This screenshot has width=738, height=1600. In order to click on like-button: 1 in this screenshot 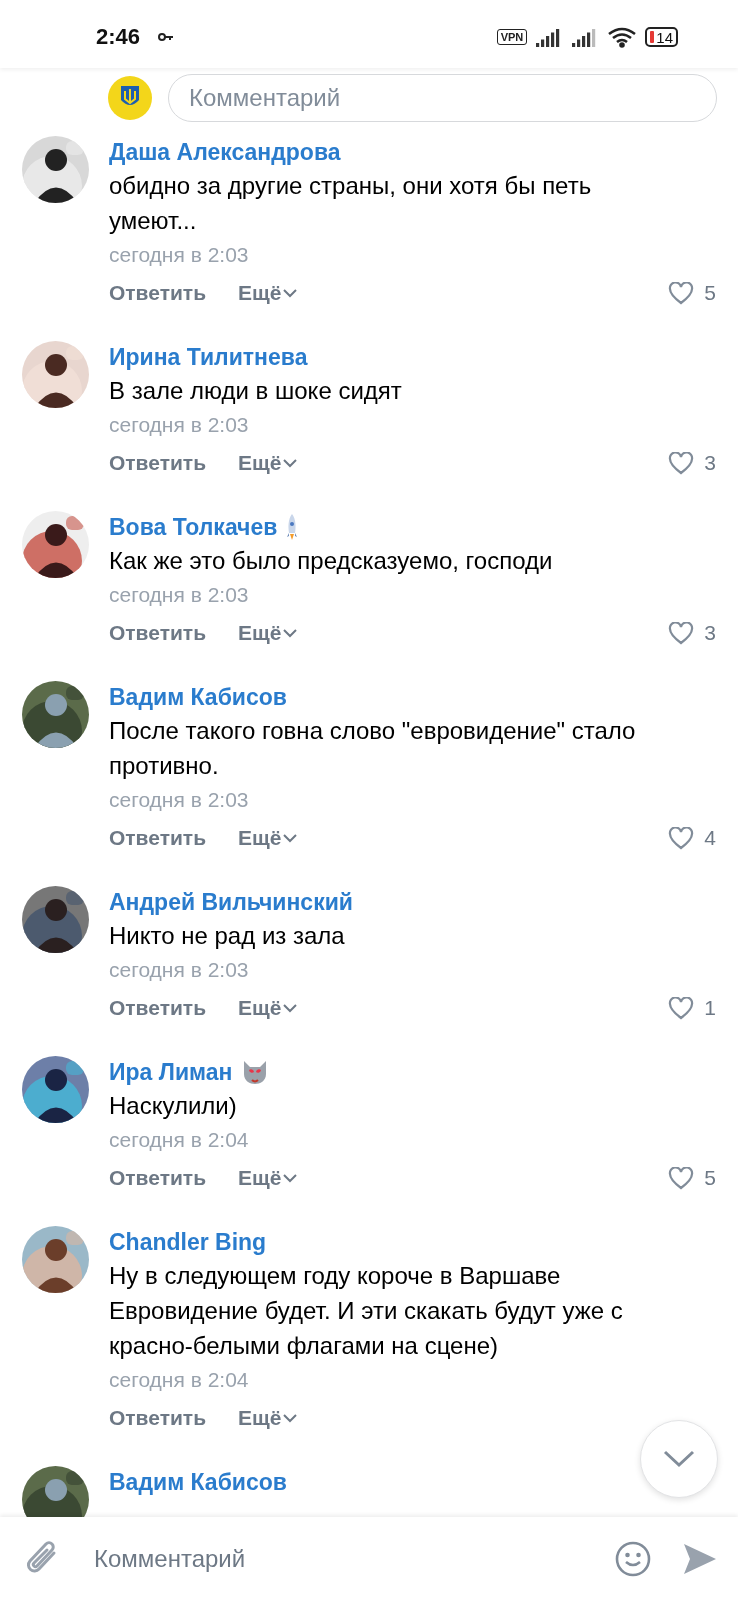, I will do `click(692, 1008)`.